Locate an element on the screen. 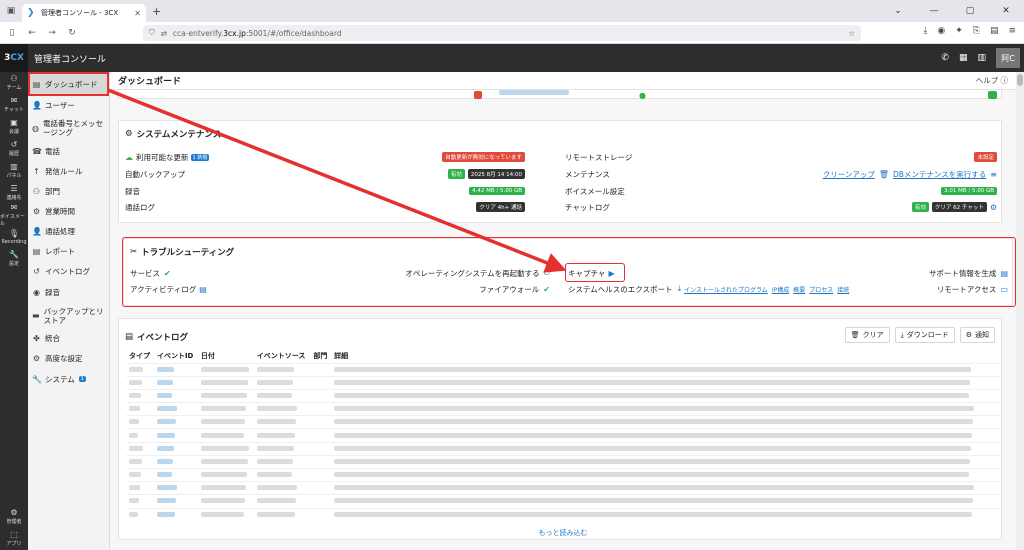 This screenshot has width=1024, height=550. backup-enabled-badge: 有効 is located at coordinates (456, 174).